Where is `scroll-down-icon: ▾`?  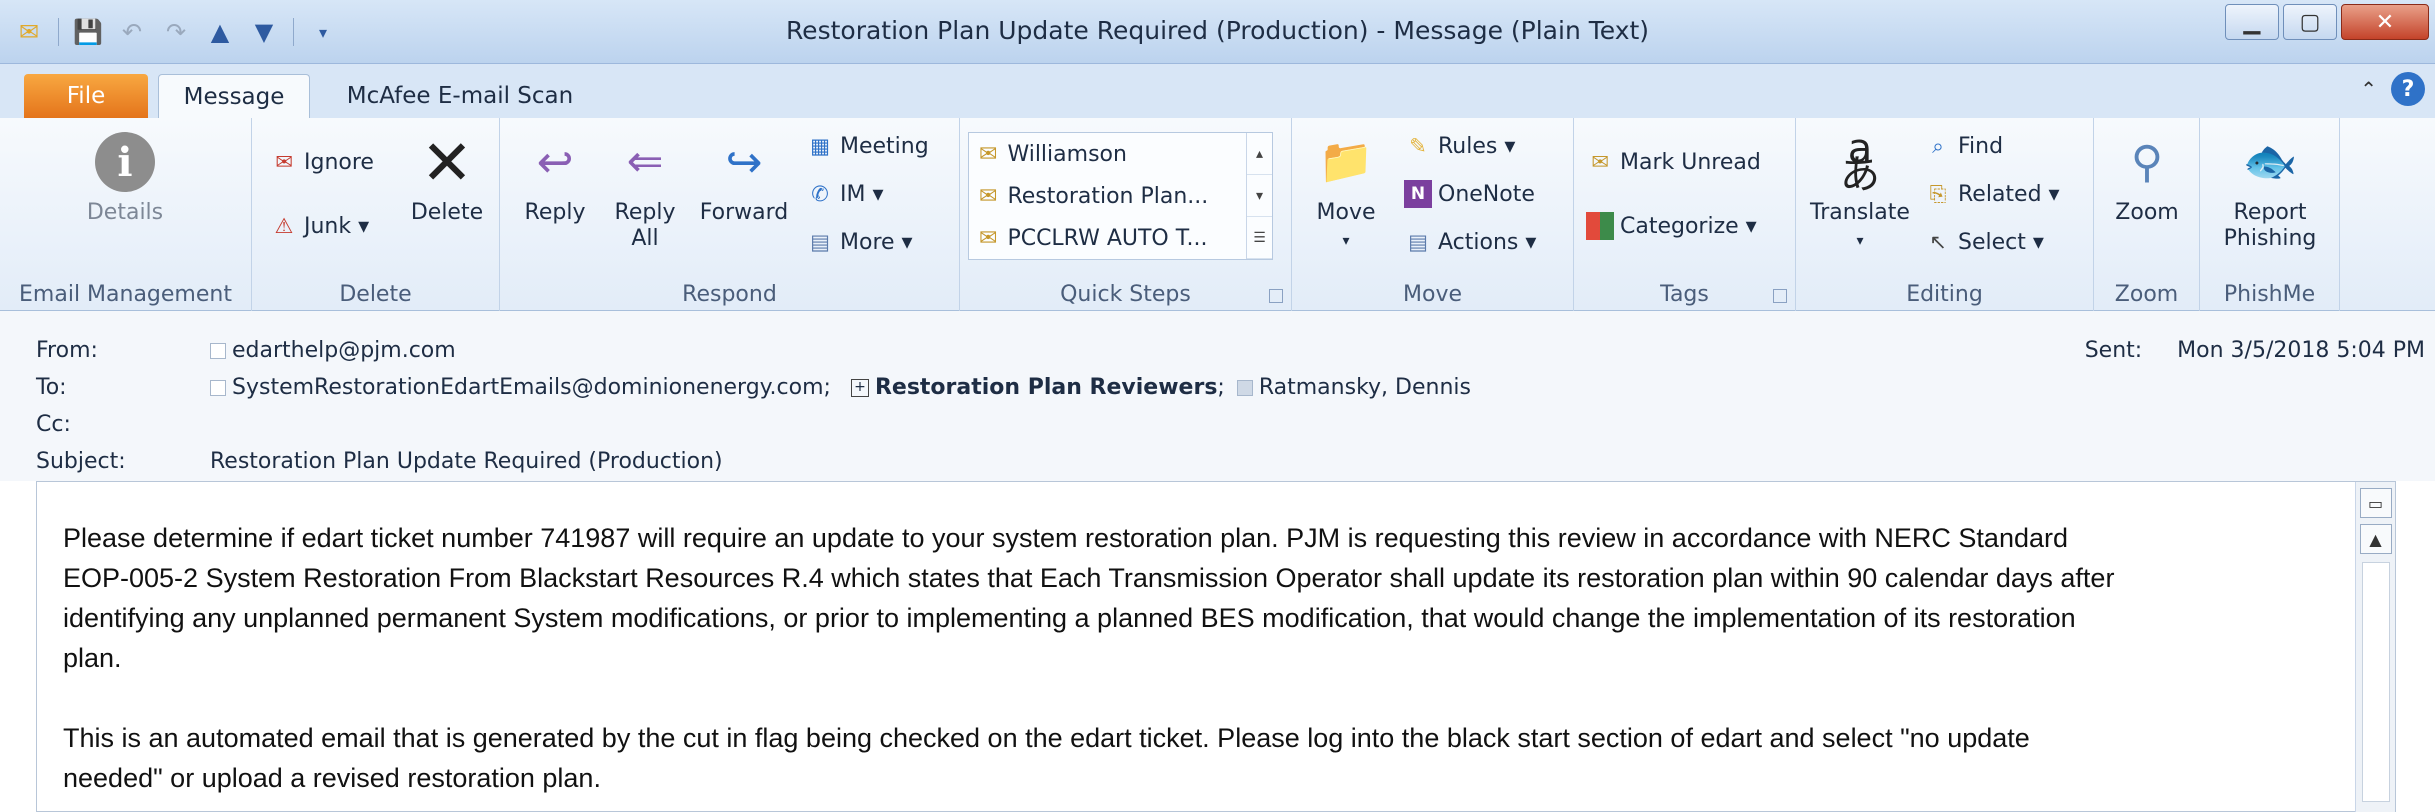 scroll-down-icon: ▾ is located at coordinates (1259, 196).